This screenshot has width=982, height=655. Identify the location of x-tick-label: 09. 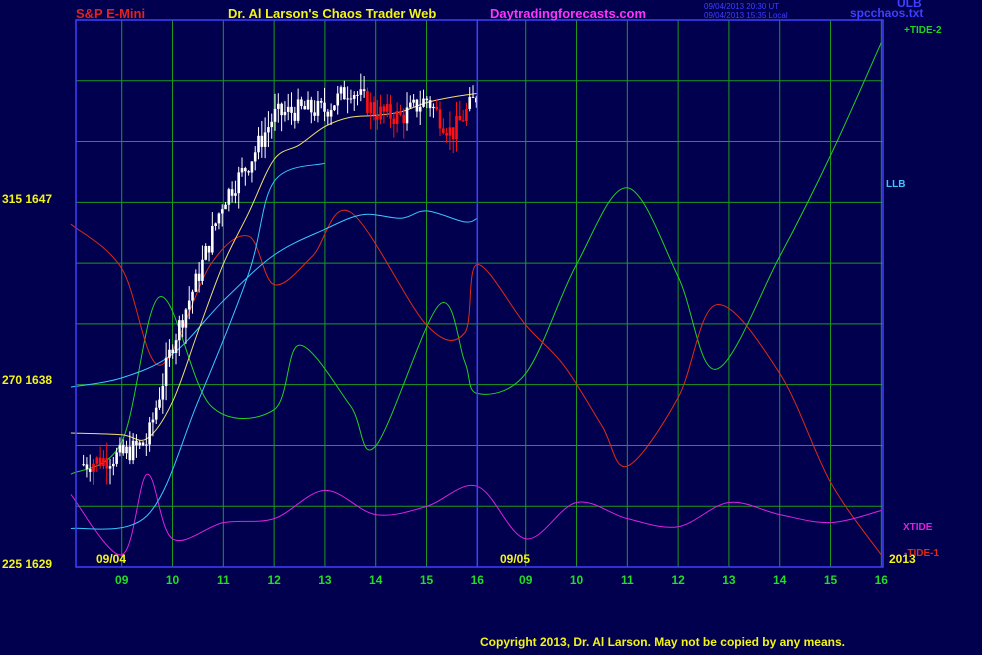
(526, 580).